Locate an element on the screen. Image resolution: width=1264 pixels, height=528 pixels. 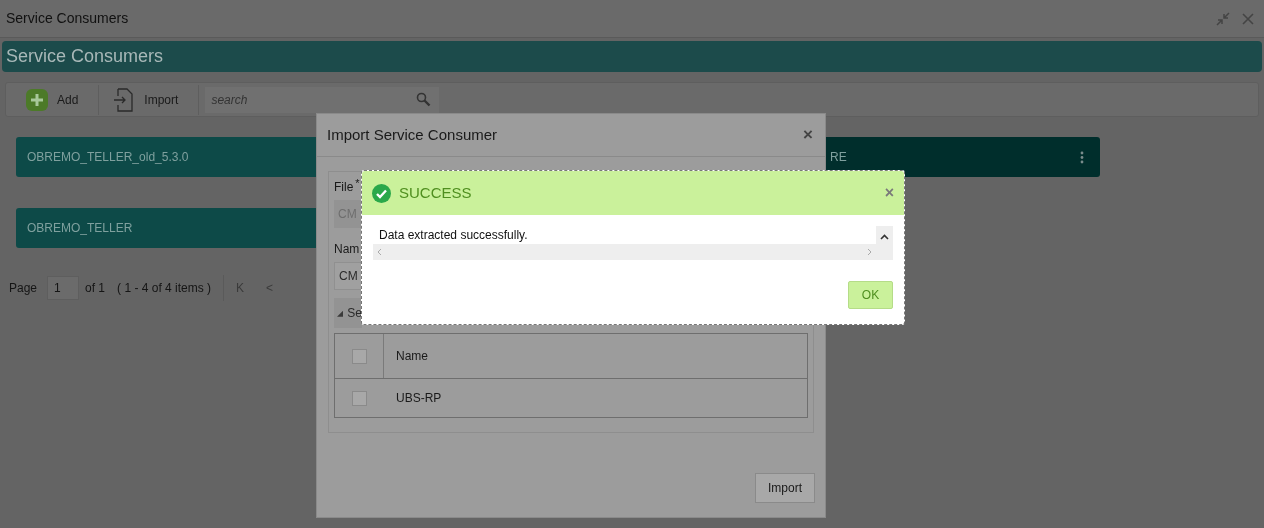
scroll-up-icon is located at coordinates (884, 237).